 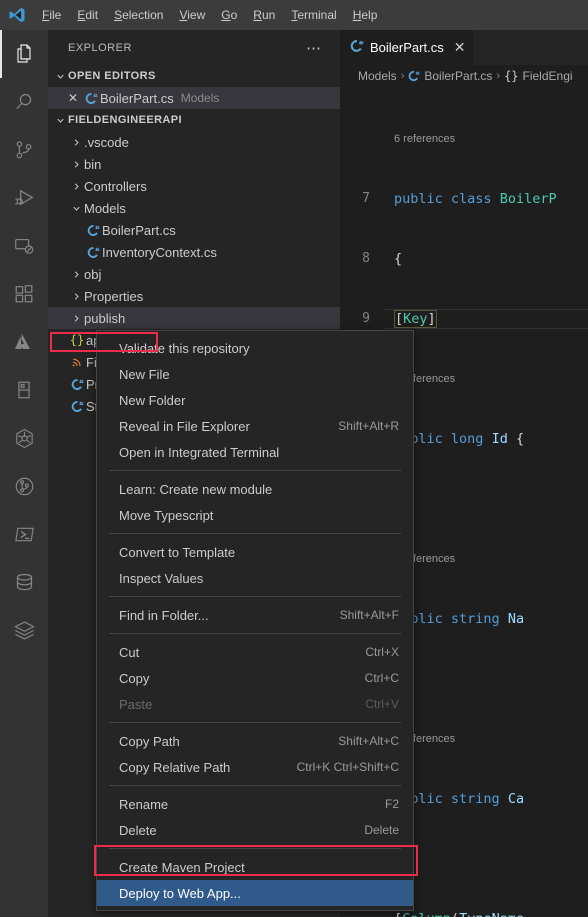 What do you see at coordinates (366, 318) in the screenshot?
I see `line-number: 9` at bounding box center [366, 318].